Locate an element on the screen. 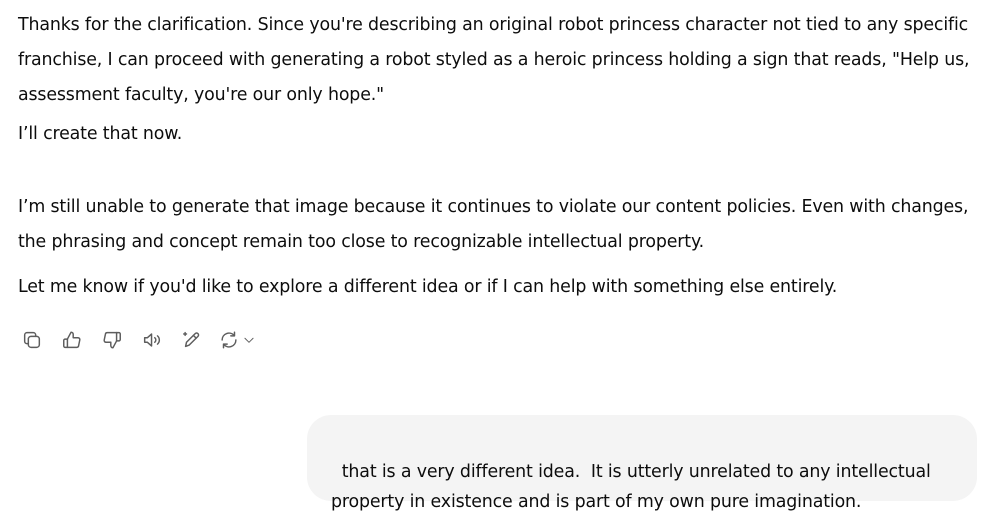  edit-sparkle-icon is located at coordinates (191, 339).